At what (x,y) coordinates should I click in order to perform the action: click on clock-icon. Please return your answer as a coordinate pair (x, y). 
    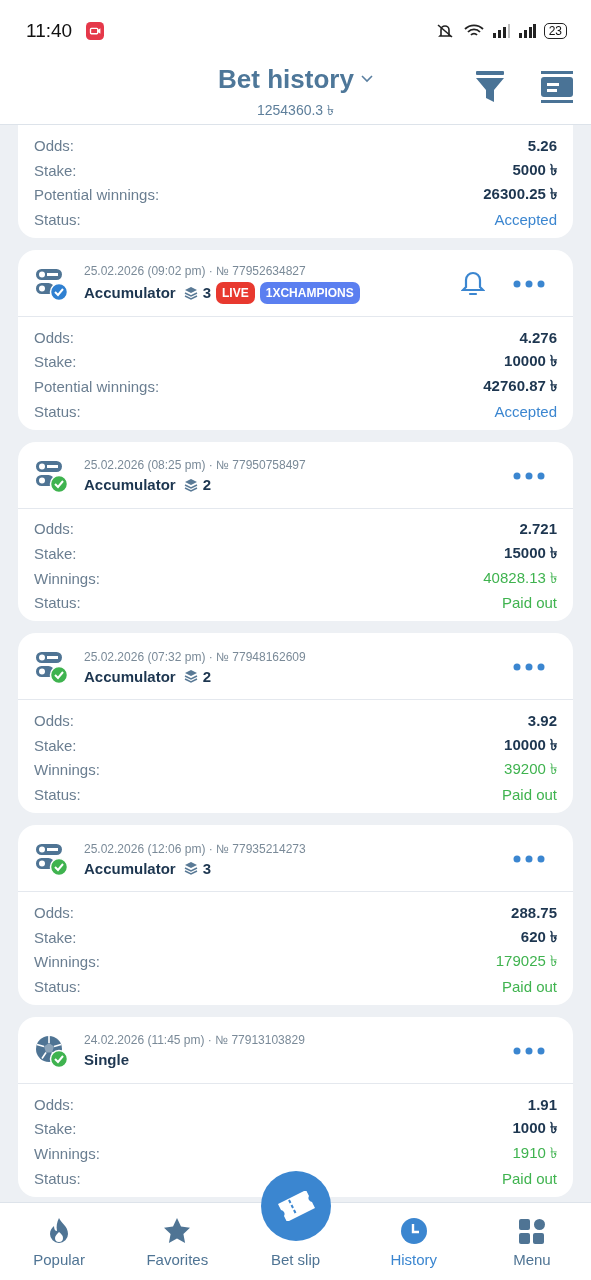
    Looking at the image, I should click on (413, 1231).